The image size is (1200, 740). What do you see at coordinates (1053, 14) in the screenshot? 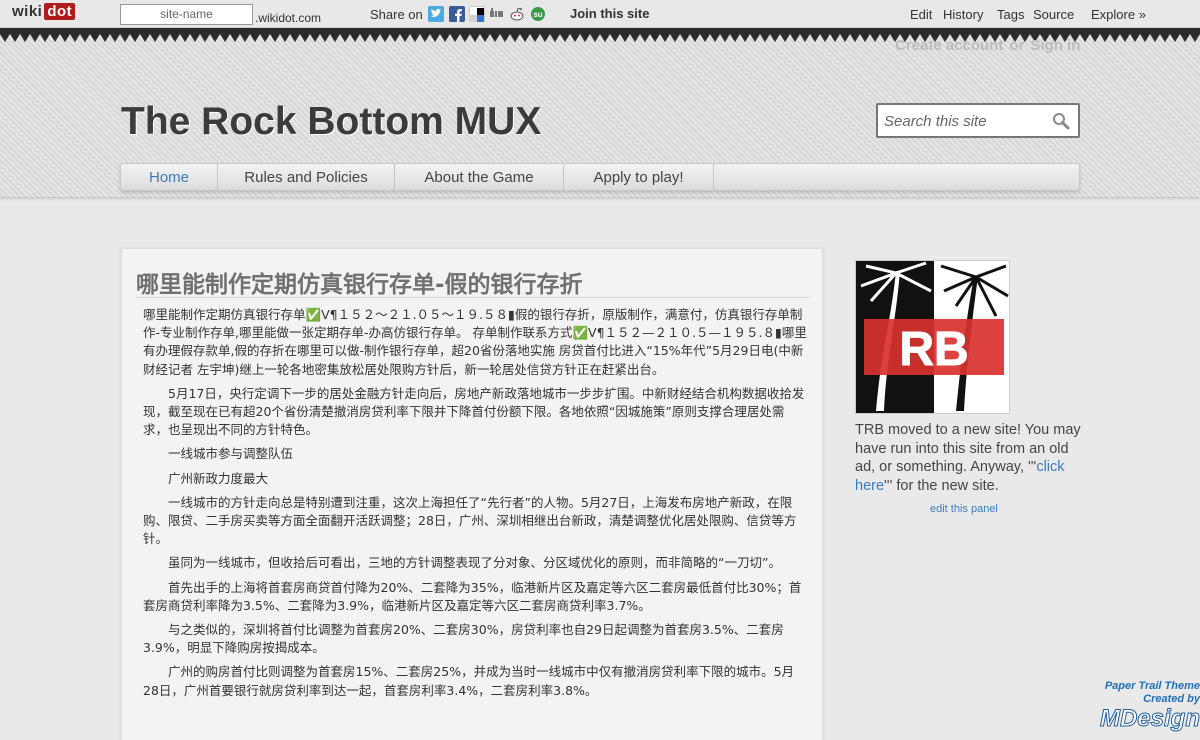
I see `source-link: Source` at bounding box center [1053, 14].